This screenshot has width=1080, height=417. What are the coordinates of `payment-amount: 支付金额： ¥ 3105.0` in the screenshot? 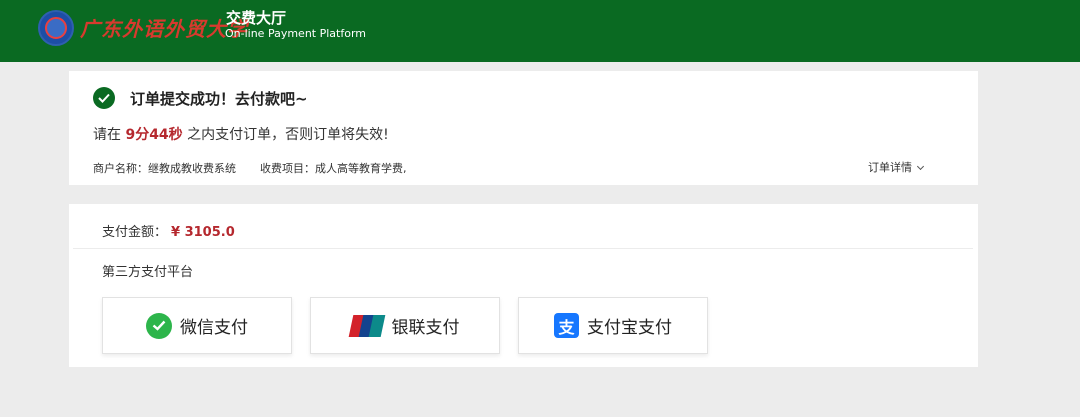 It's located at (168, 230).